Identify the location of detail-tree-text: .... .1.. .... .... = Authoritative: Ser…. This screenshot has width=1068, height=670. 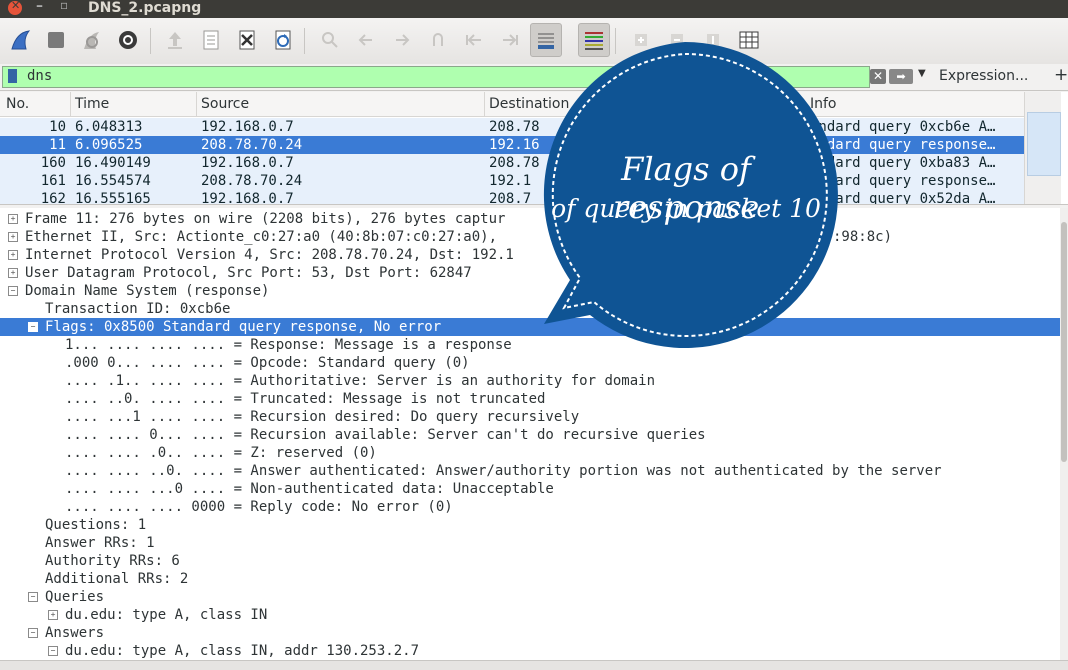
(360, 381).